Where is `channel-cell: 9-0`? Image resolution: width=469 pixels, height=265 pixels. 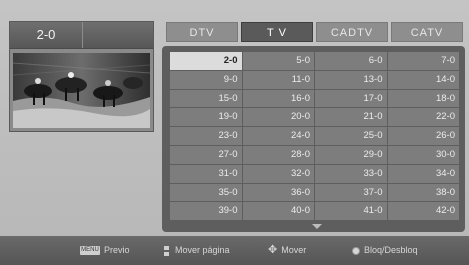
channel-cell: 9-0 is located at coordinates (206, 79).